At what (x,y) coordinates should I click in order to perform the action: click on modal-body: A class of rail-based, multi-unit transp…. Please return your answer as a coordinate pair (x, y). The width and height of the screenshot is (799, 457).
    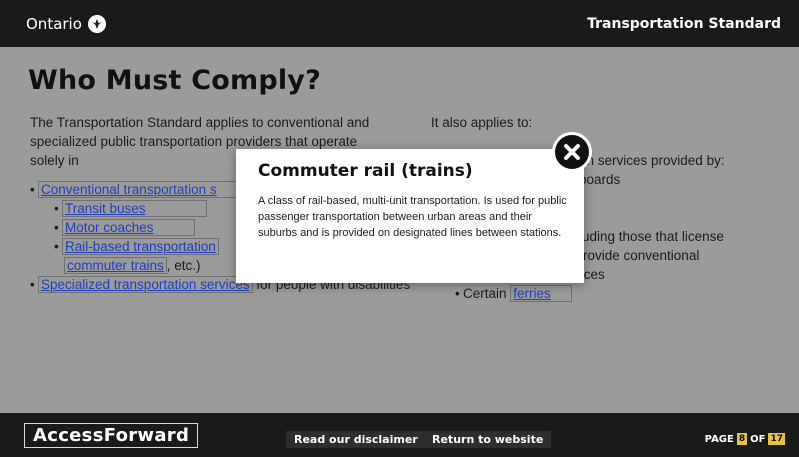
    Looking at the image, I should click on (412, 217).